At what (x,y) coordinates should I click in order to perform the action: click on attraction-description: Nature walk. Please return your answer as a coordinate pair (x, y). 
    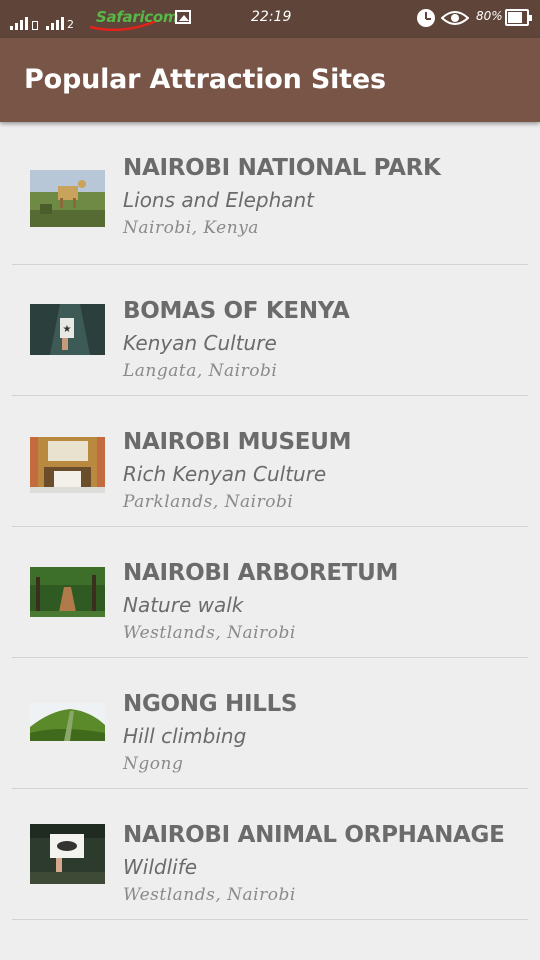
    Looking at the image, I should click on (183, 605).